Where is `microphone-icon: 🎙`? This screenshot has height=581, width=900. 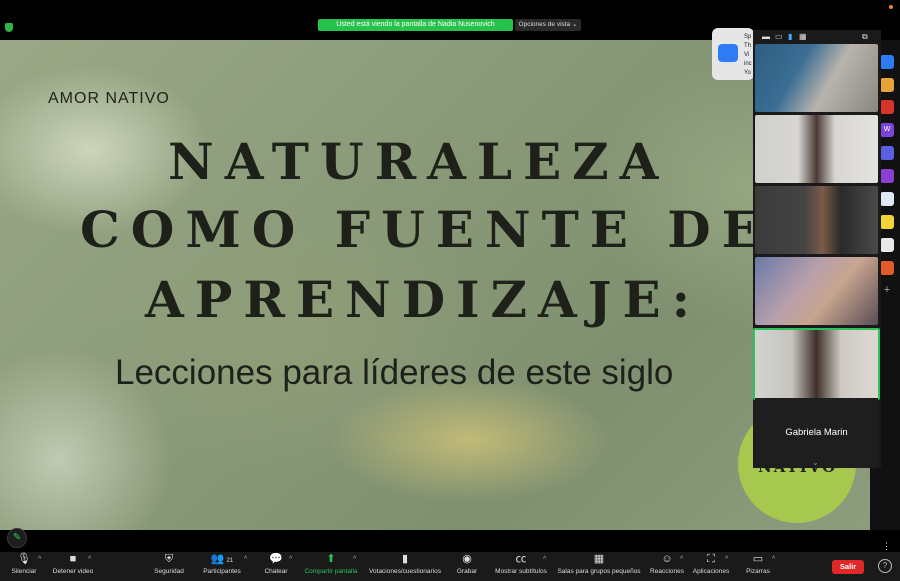 microphone-icon: 🎙 is located at coordinates (24, 559).